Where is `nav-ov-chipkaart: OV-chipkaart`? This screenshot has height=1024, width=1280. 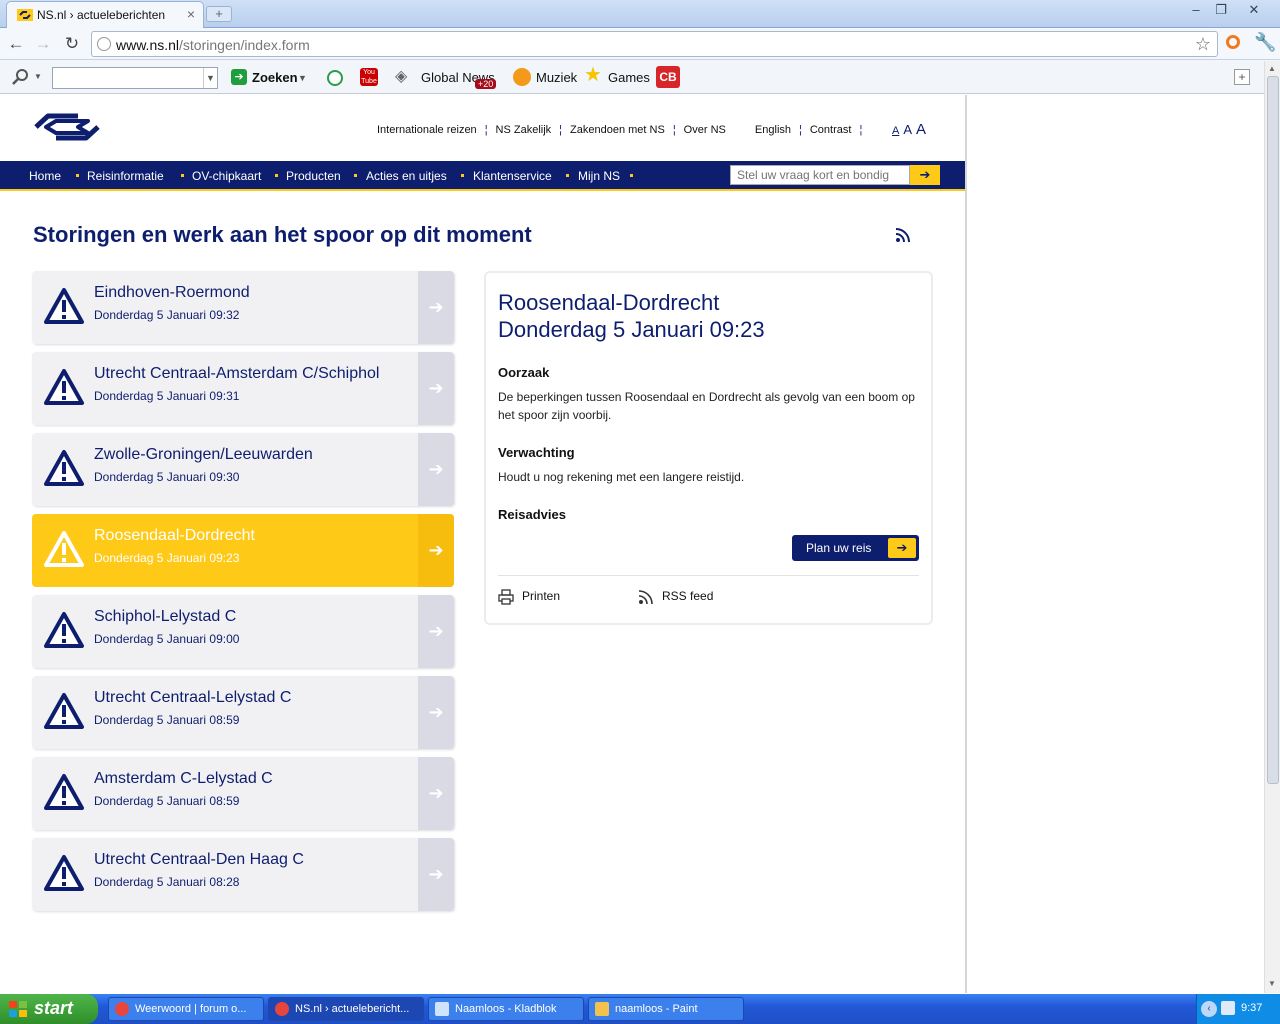 nav-ov-chipkaart: OV-chipkaart is located at coordinates (226, 176).